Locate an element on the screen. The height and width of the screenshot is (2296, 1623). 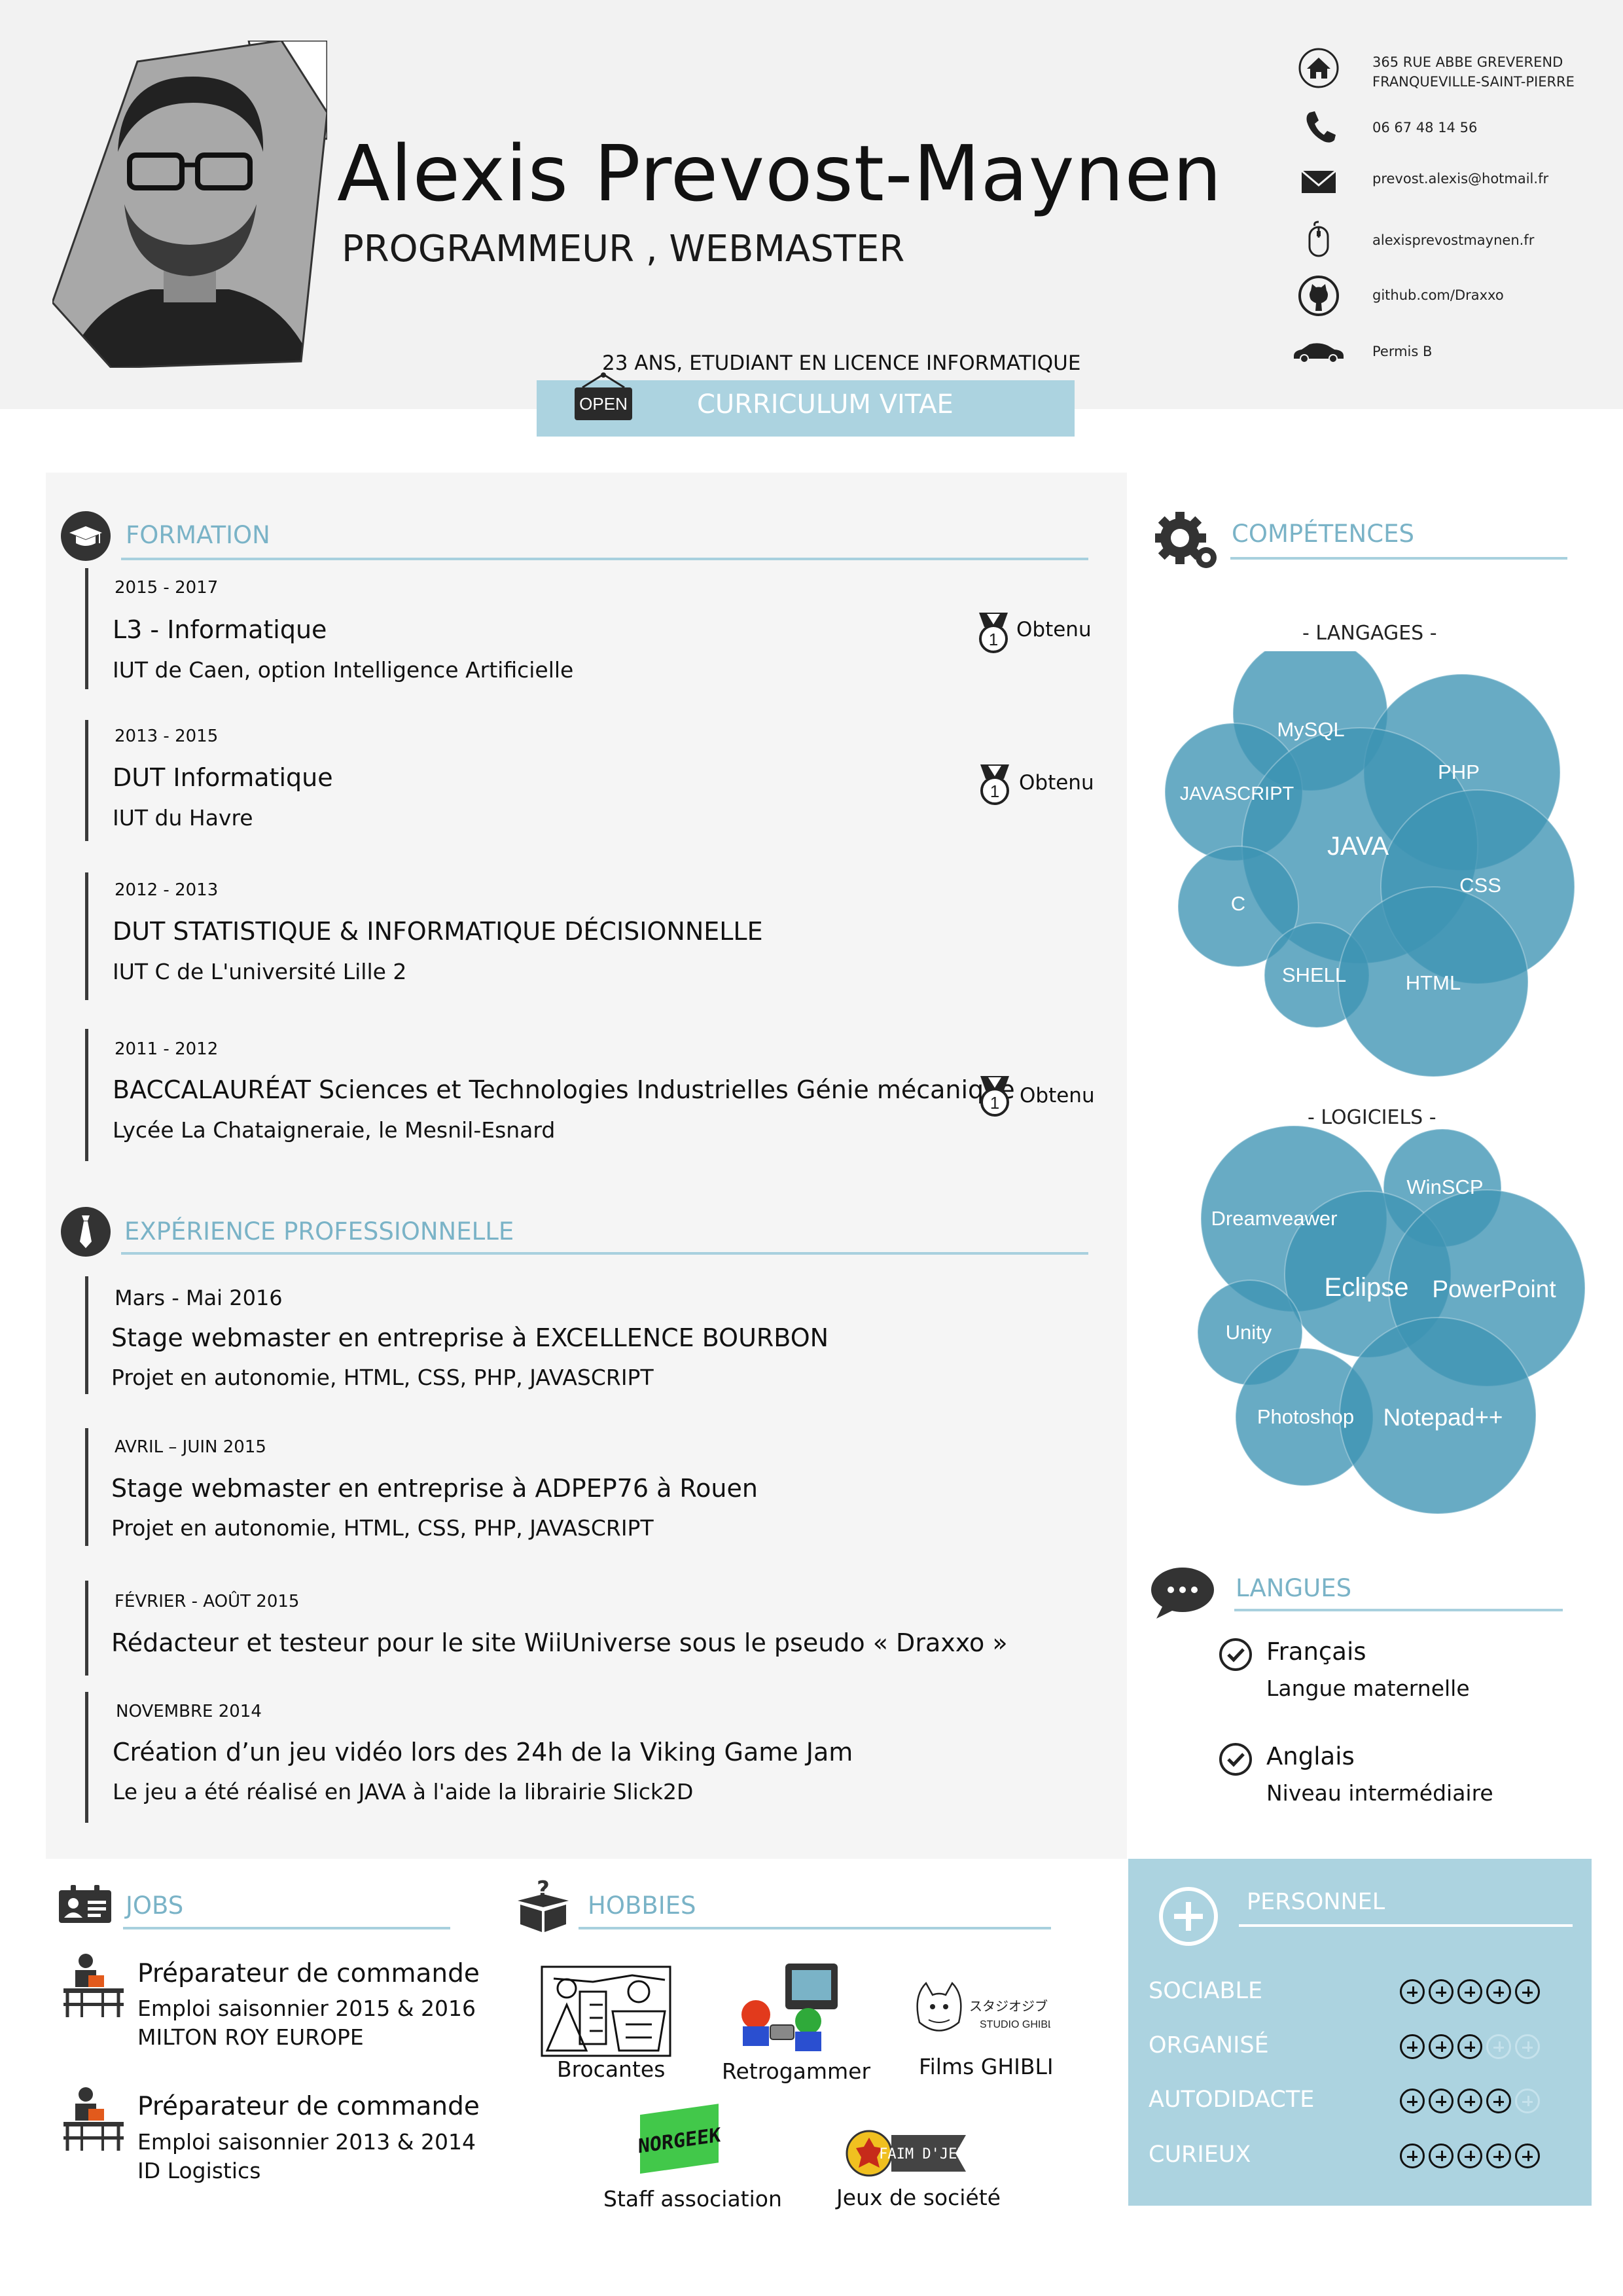
language-name: Anglais is located at coordinates (1310, 1756).